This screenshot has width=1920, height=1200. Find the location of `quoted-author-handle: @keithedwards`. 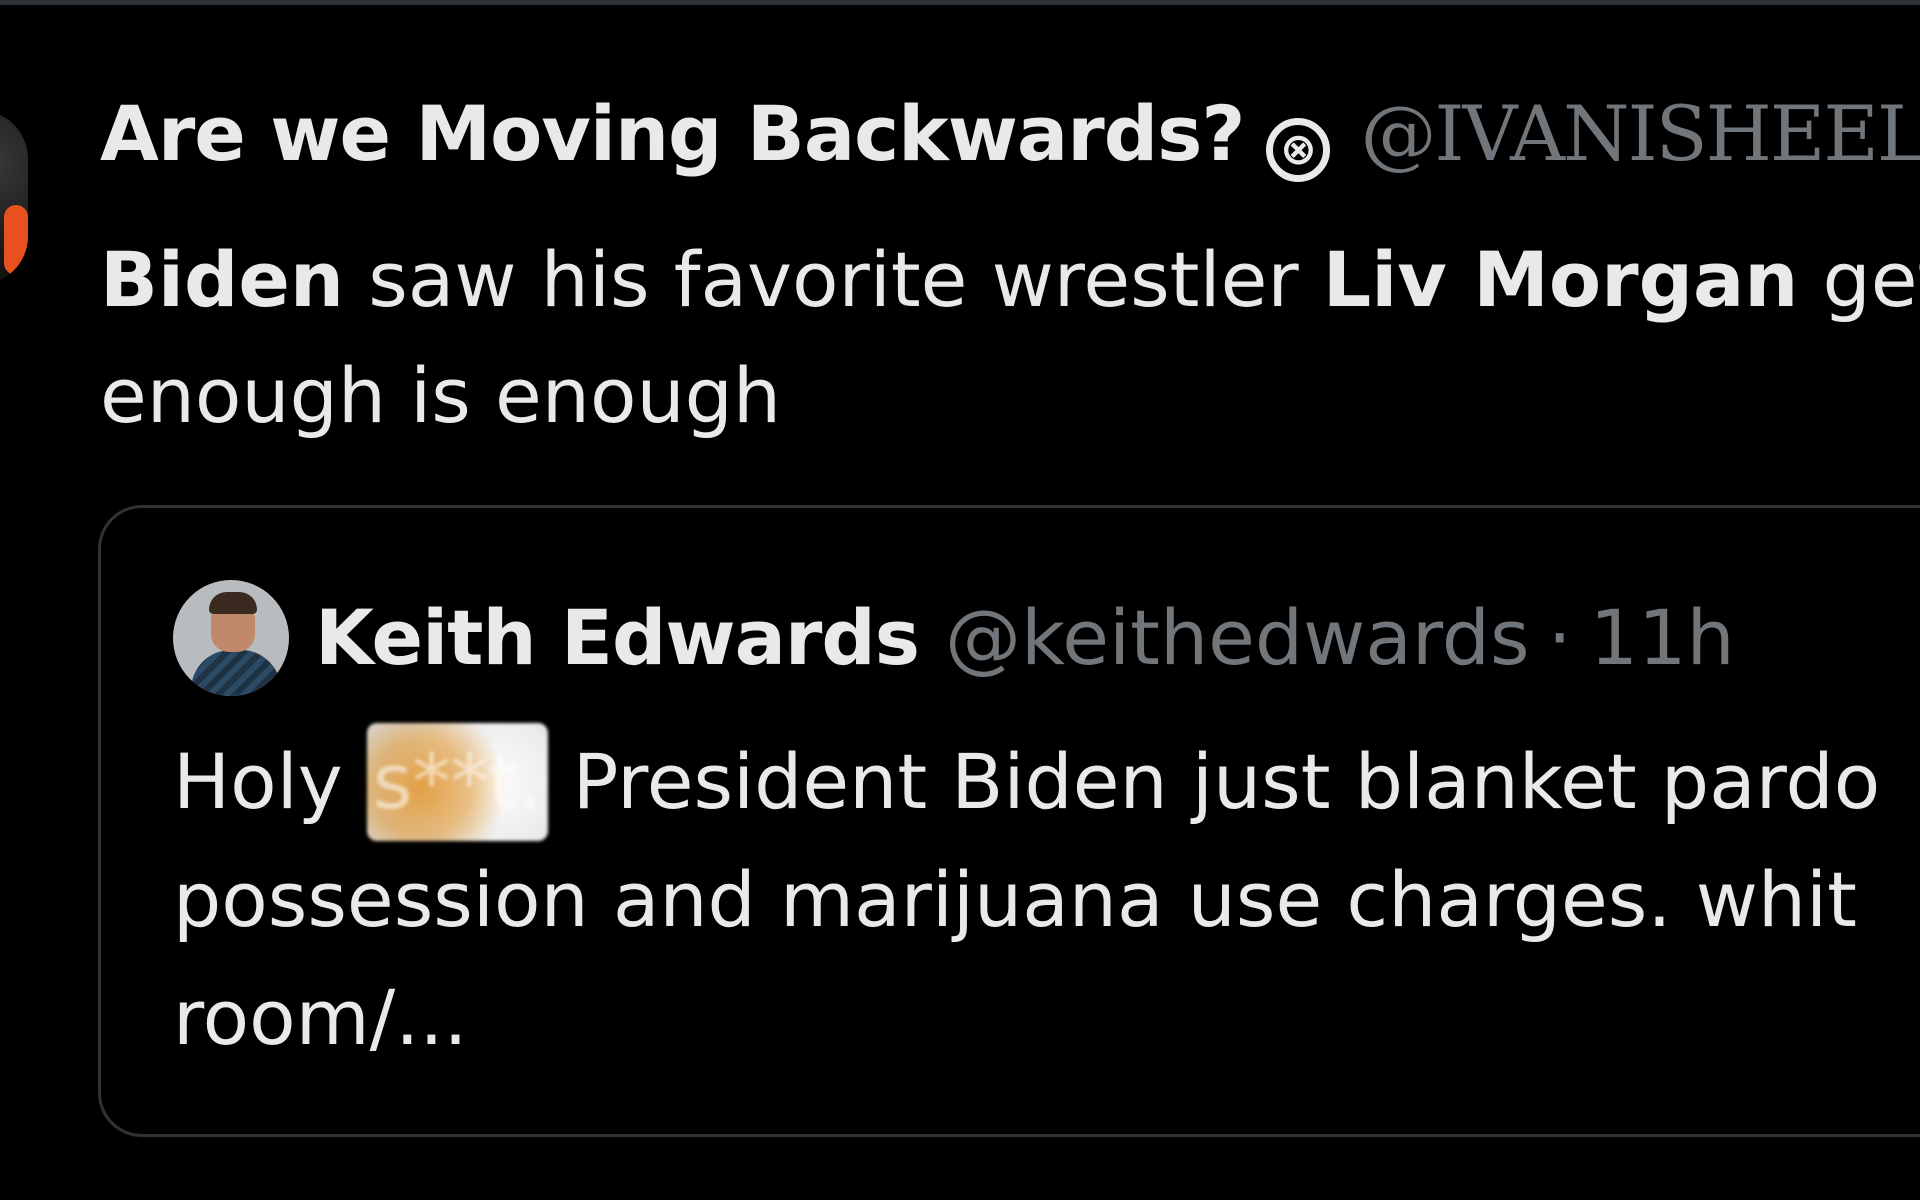

quoted-author-handle: @keithedwards is located at coordinates (1237, 638).